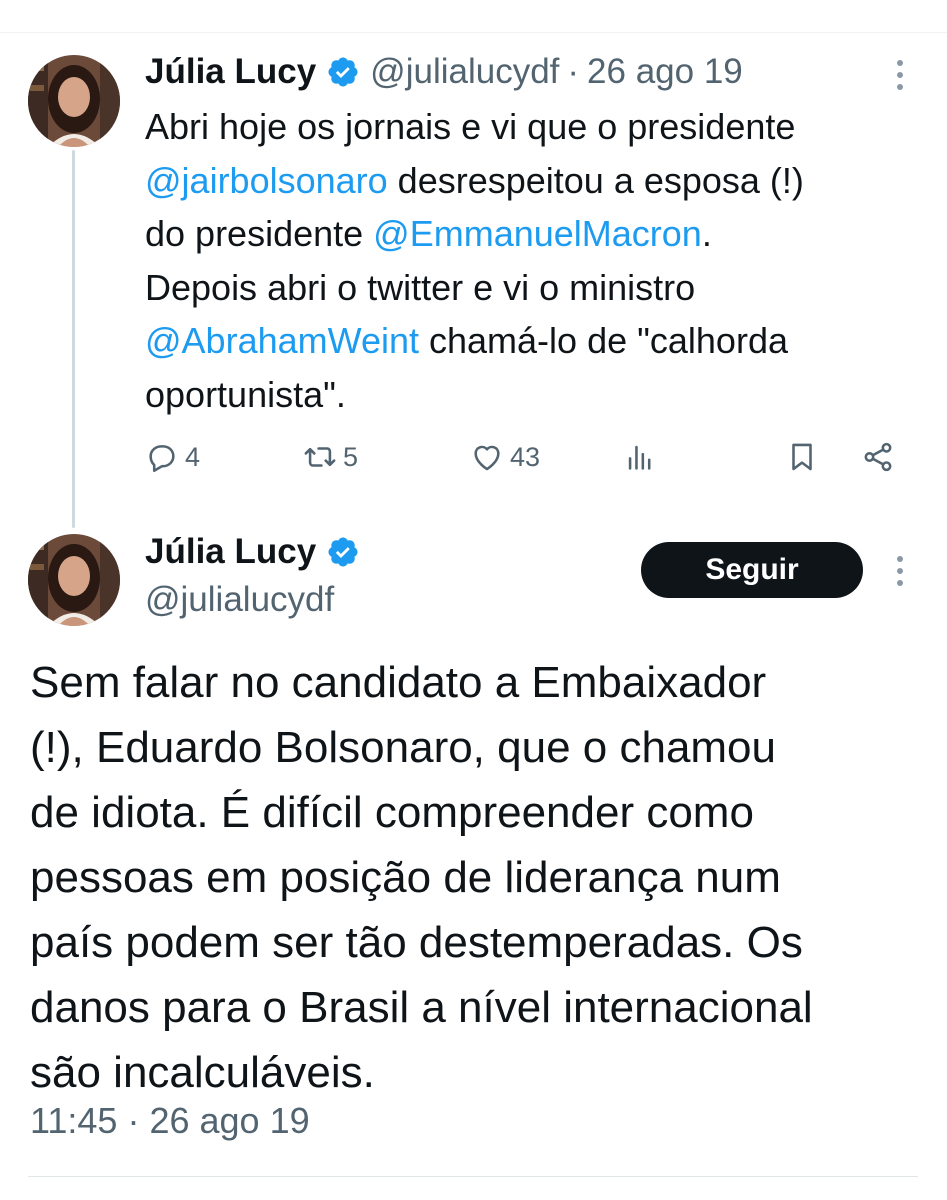 The image size is (947, 1200). I want to click on top-divider, so click(473, 32).